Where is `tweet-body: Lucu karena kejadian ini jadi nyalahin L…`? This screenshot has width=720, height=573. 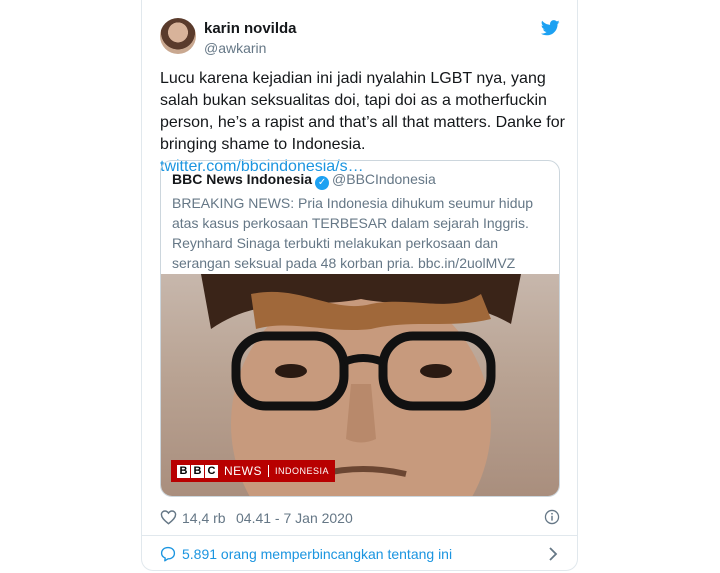 tweet-body: Lucu karena kejadian ini jadi nyalahin L… is located at coordinates (362, 111).